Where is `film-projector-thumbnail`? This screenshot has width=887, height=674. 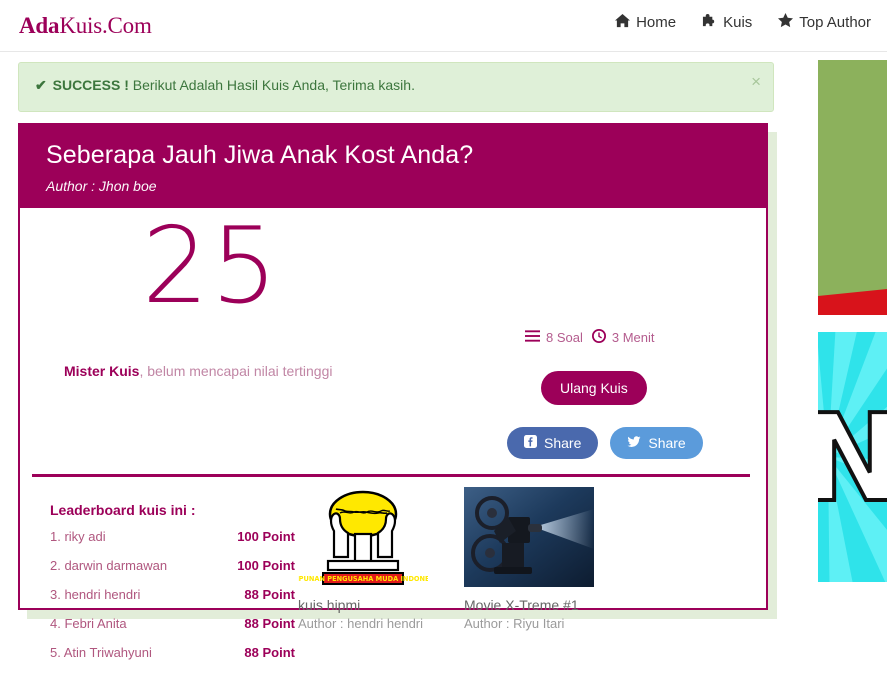
film-projector-thumbnail is located at coordinates (529, 537).